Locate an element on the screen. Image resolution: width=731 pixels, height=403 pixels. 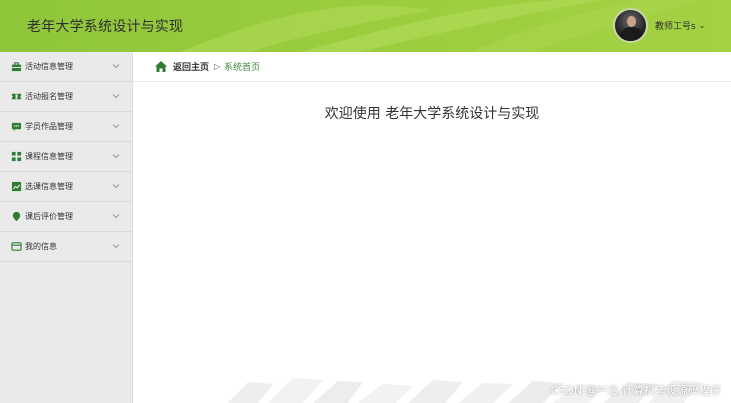
sidebar-item-label: 选课信息管理 is located at coordinates (49, 186).